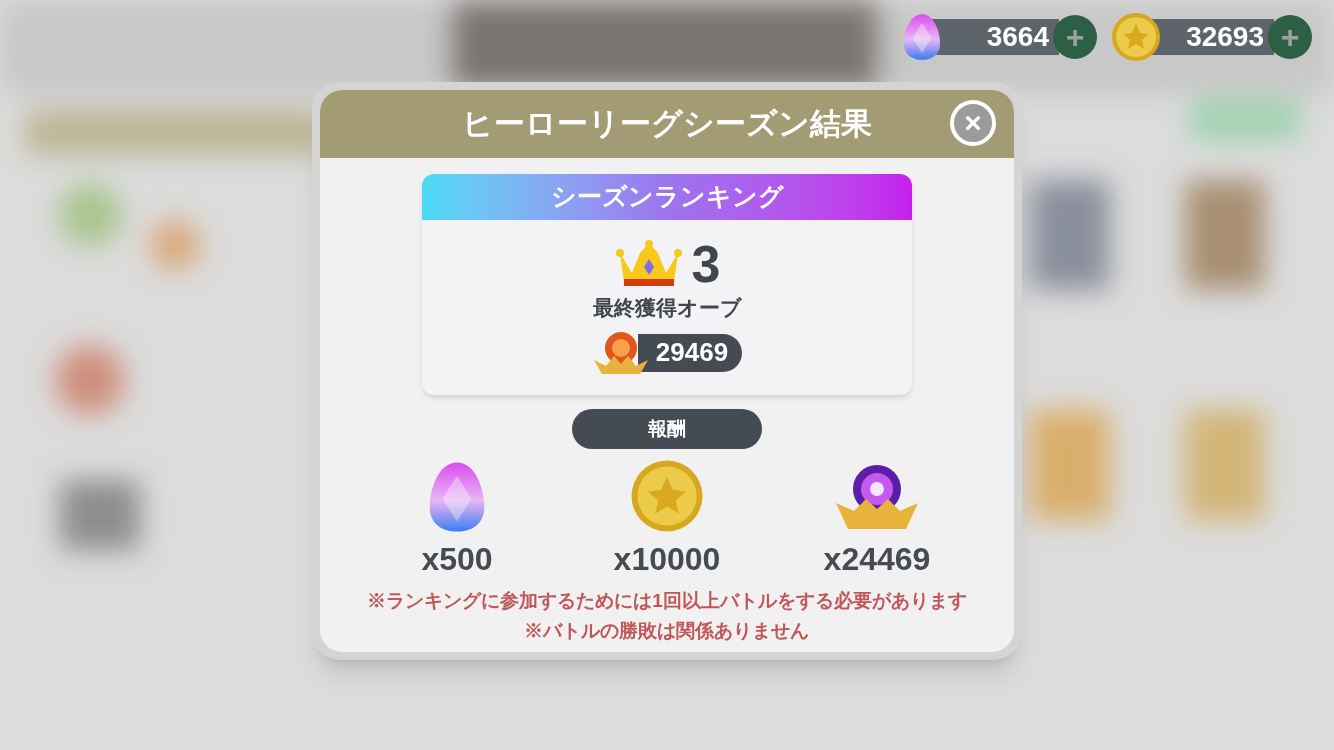 The image size is (1334, 750). What do you see at coordinates (667, 123) in the screenshot?
I see `dialog-title: ヒーローリーグシーズン結果` at bounding box center [667, 123].